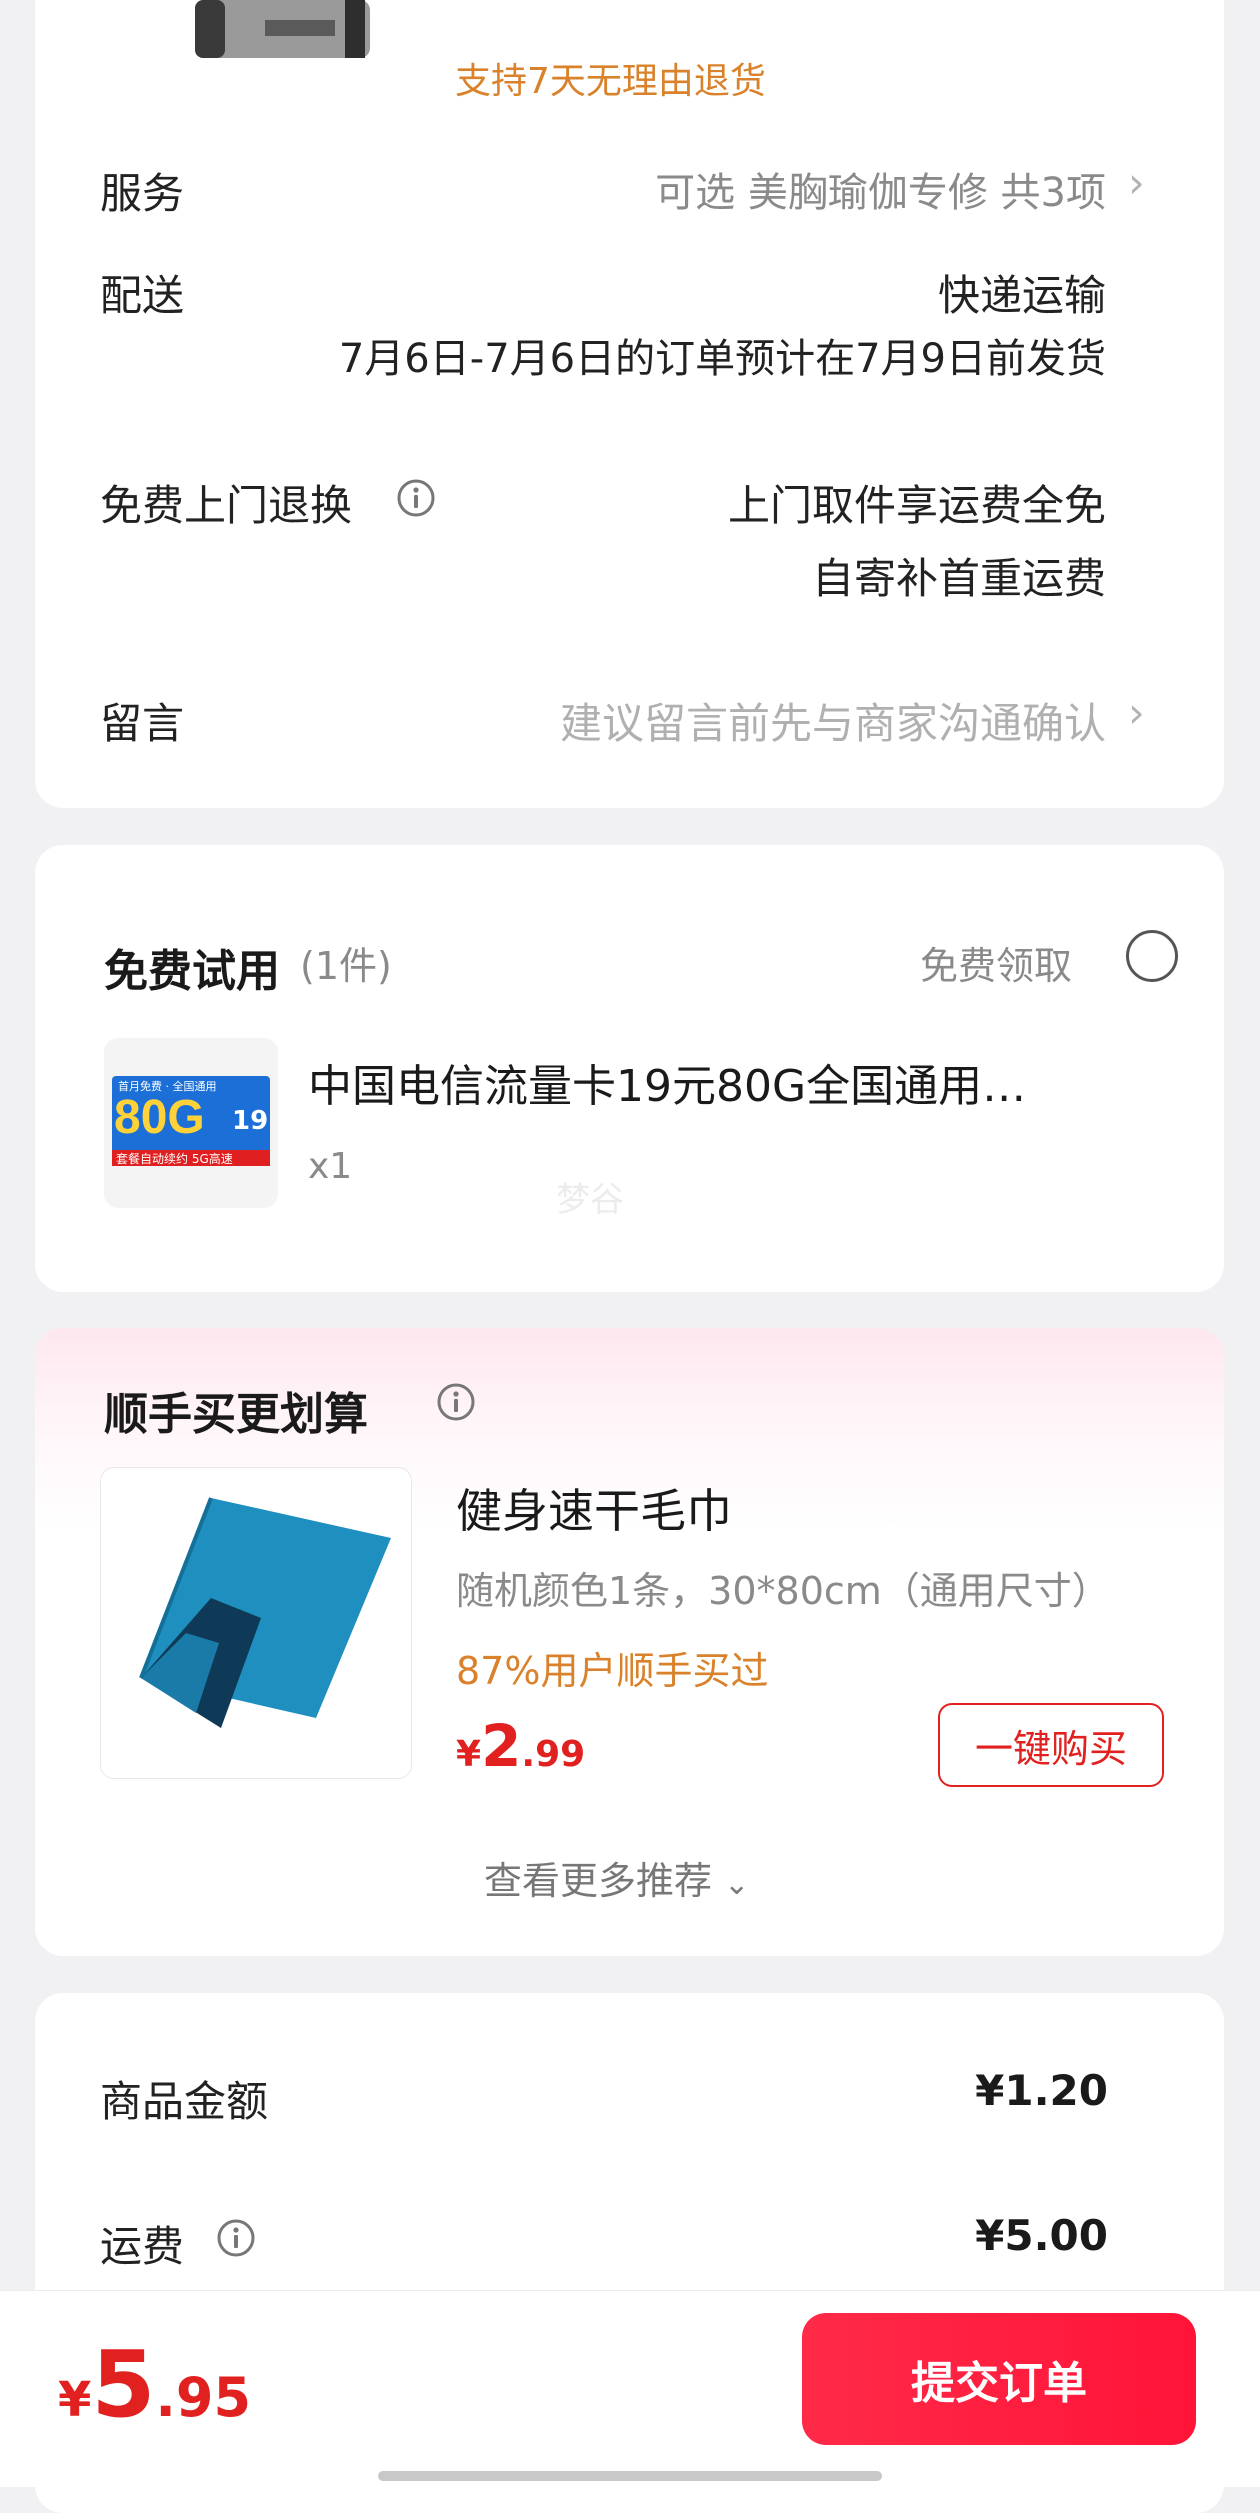 The height and width of the screenshot is (2513, 1260). What do you see at coordinates (123, 2384) in the screenshot?
I see `total-int: 5` at bounding box center [123, 2384].